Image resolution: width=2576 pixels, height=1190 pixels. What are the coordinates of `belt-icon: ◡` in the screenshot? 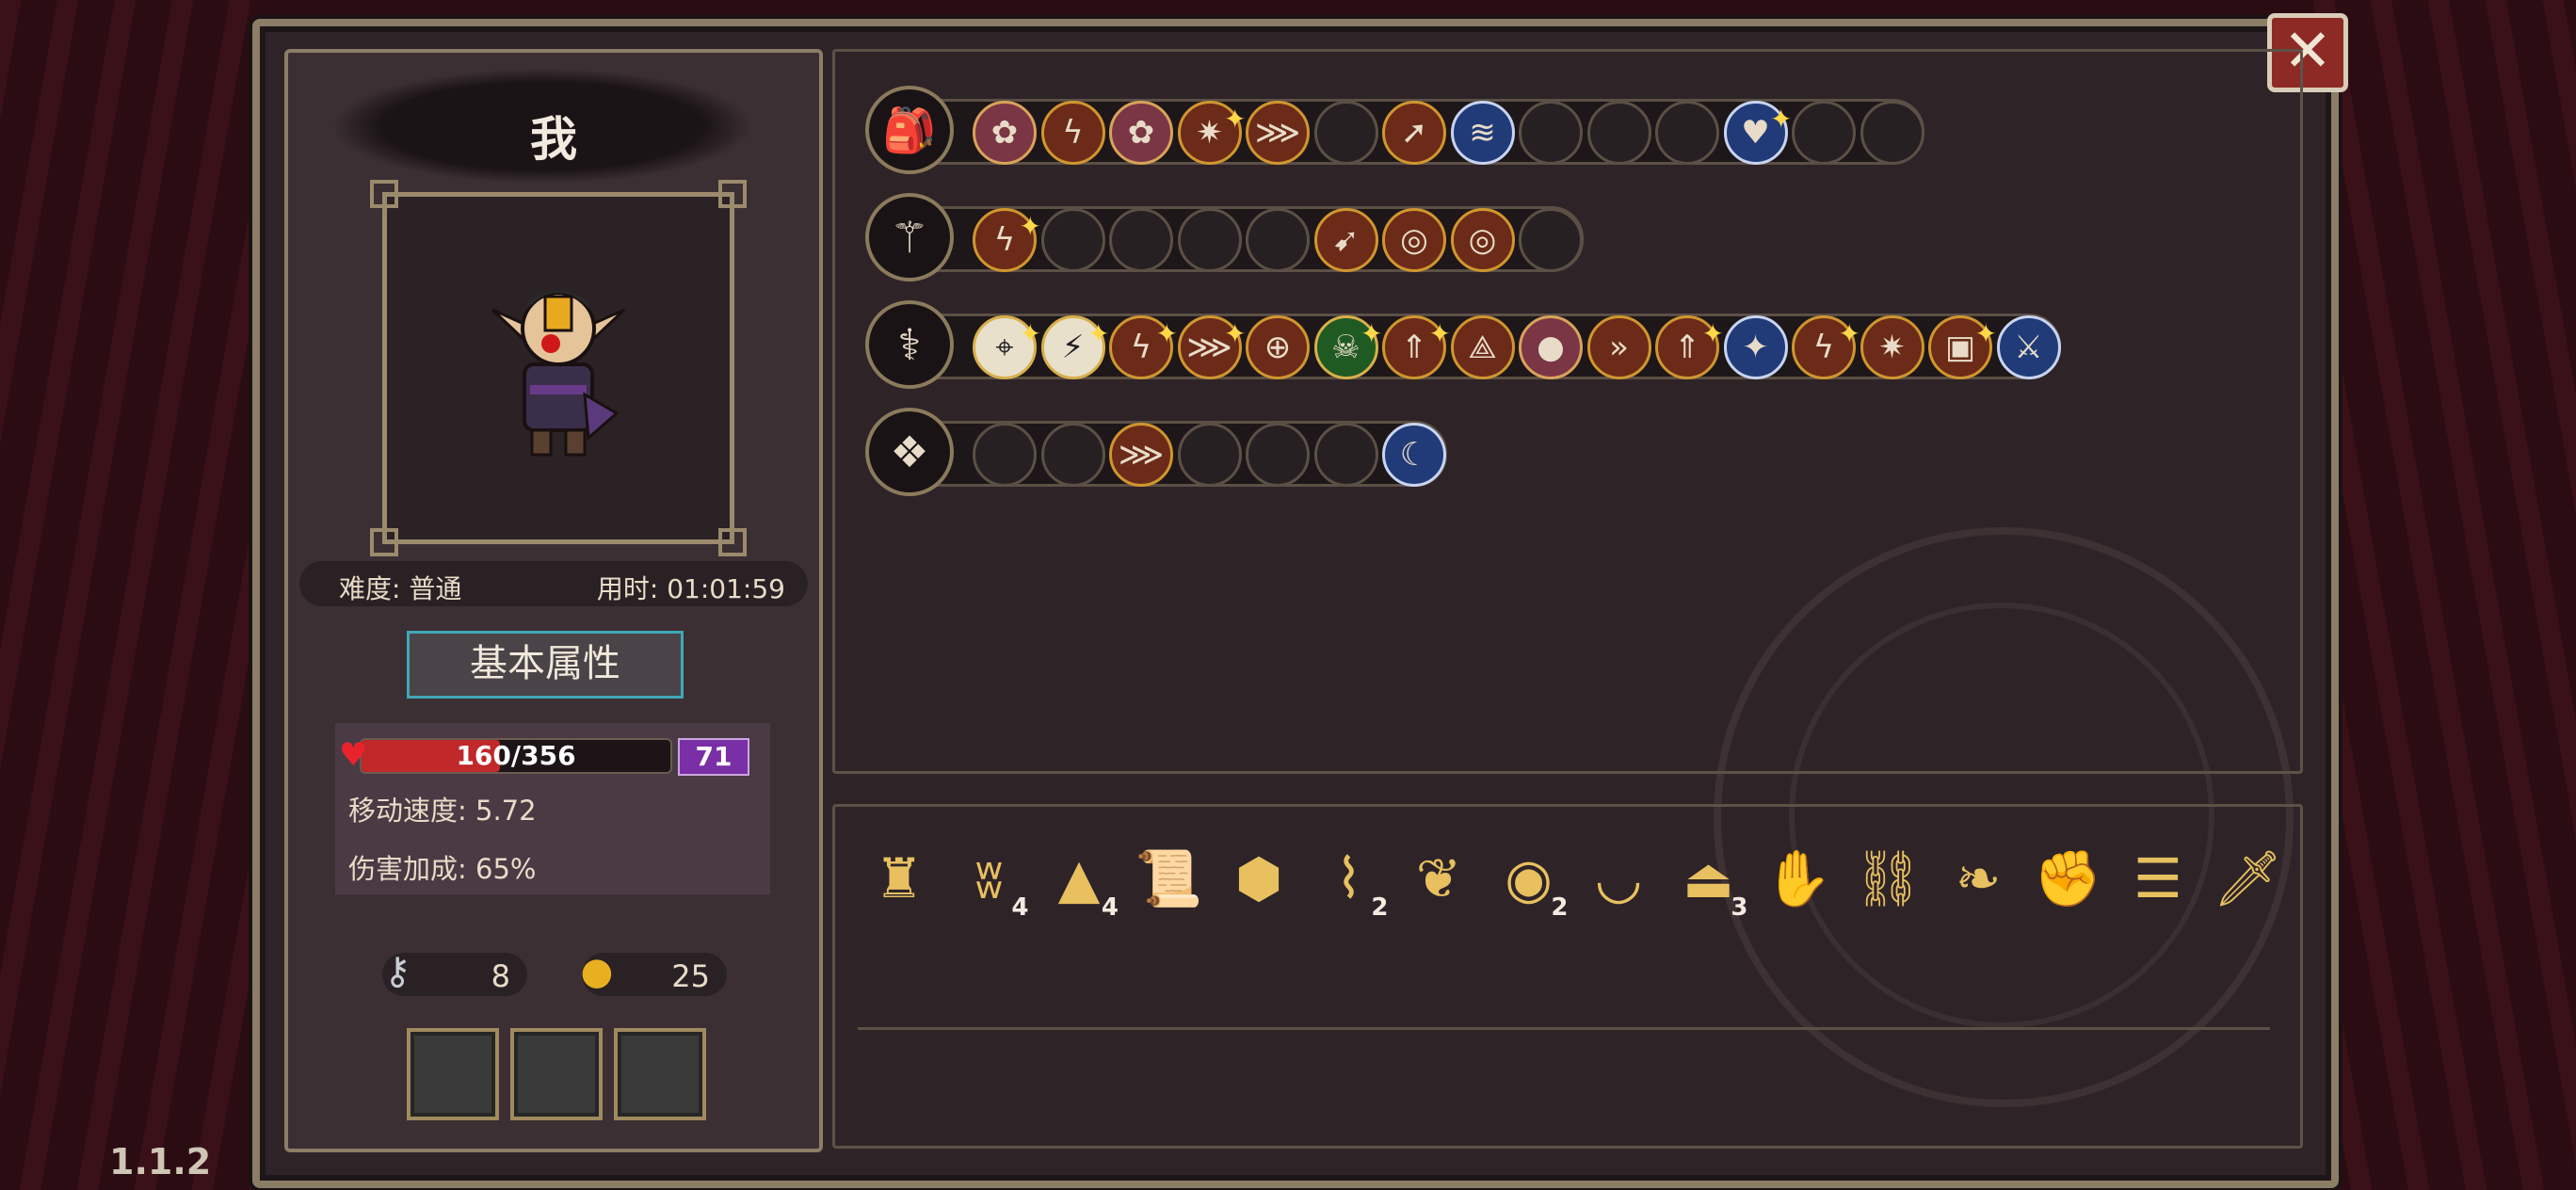 It's located at (1618, 878).